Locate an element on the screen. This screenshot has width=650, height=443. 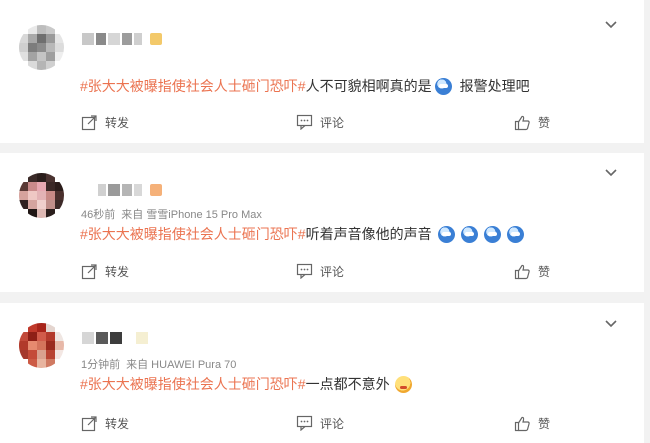
comment-text: #张大大被曝指使社会人士砸门恐吓# 一点都不意外 is located at coordinates (246, 384).